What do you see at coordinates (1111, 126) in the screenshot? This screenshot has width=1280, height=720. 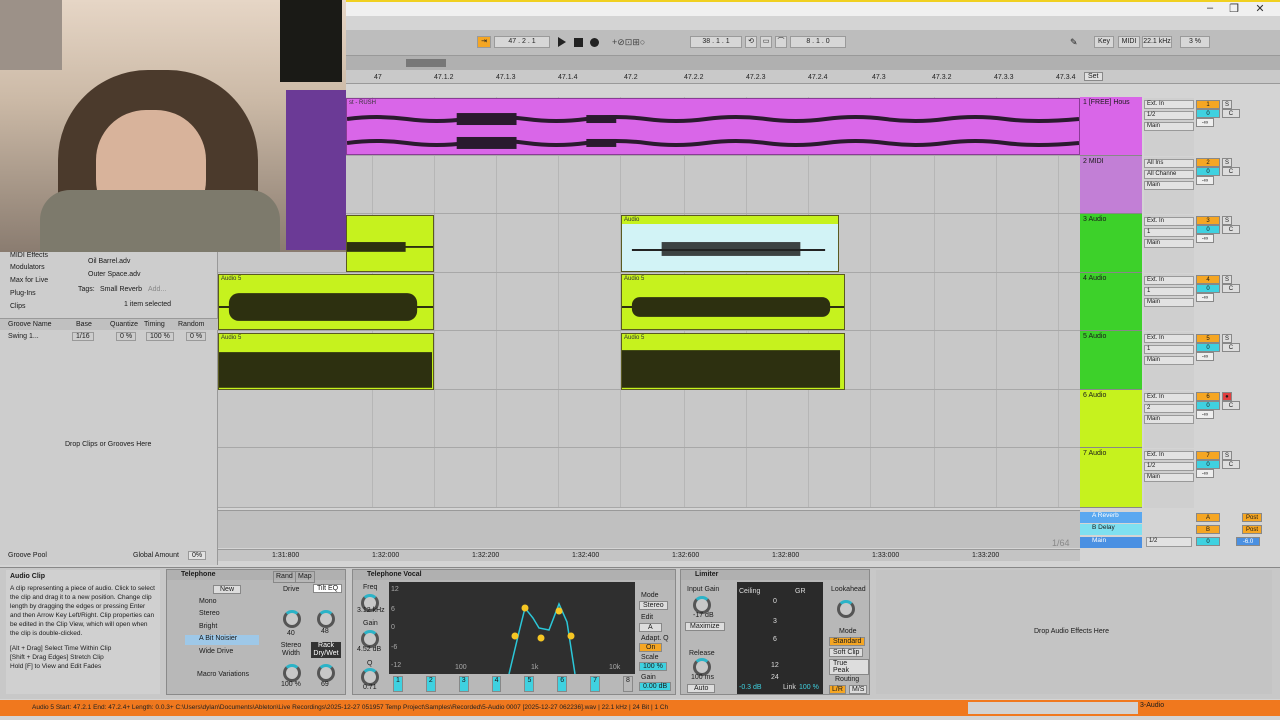 I see `track-header-1: 1 [FREE] Hous` at bounding box center [1111, 126].